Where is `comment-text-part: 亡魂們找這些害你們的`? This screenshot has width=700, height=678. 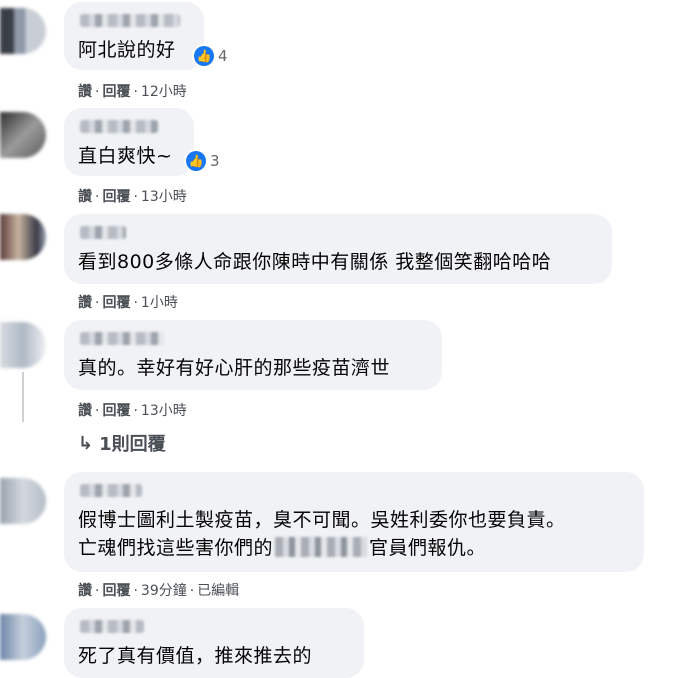
comment-text-part: 亡魂們找這些害你們的 is located at coordinates (176, 548).